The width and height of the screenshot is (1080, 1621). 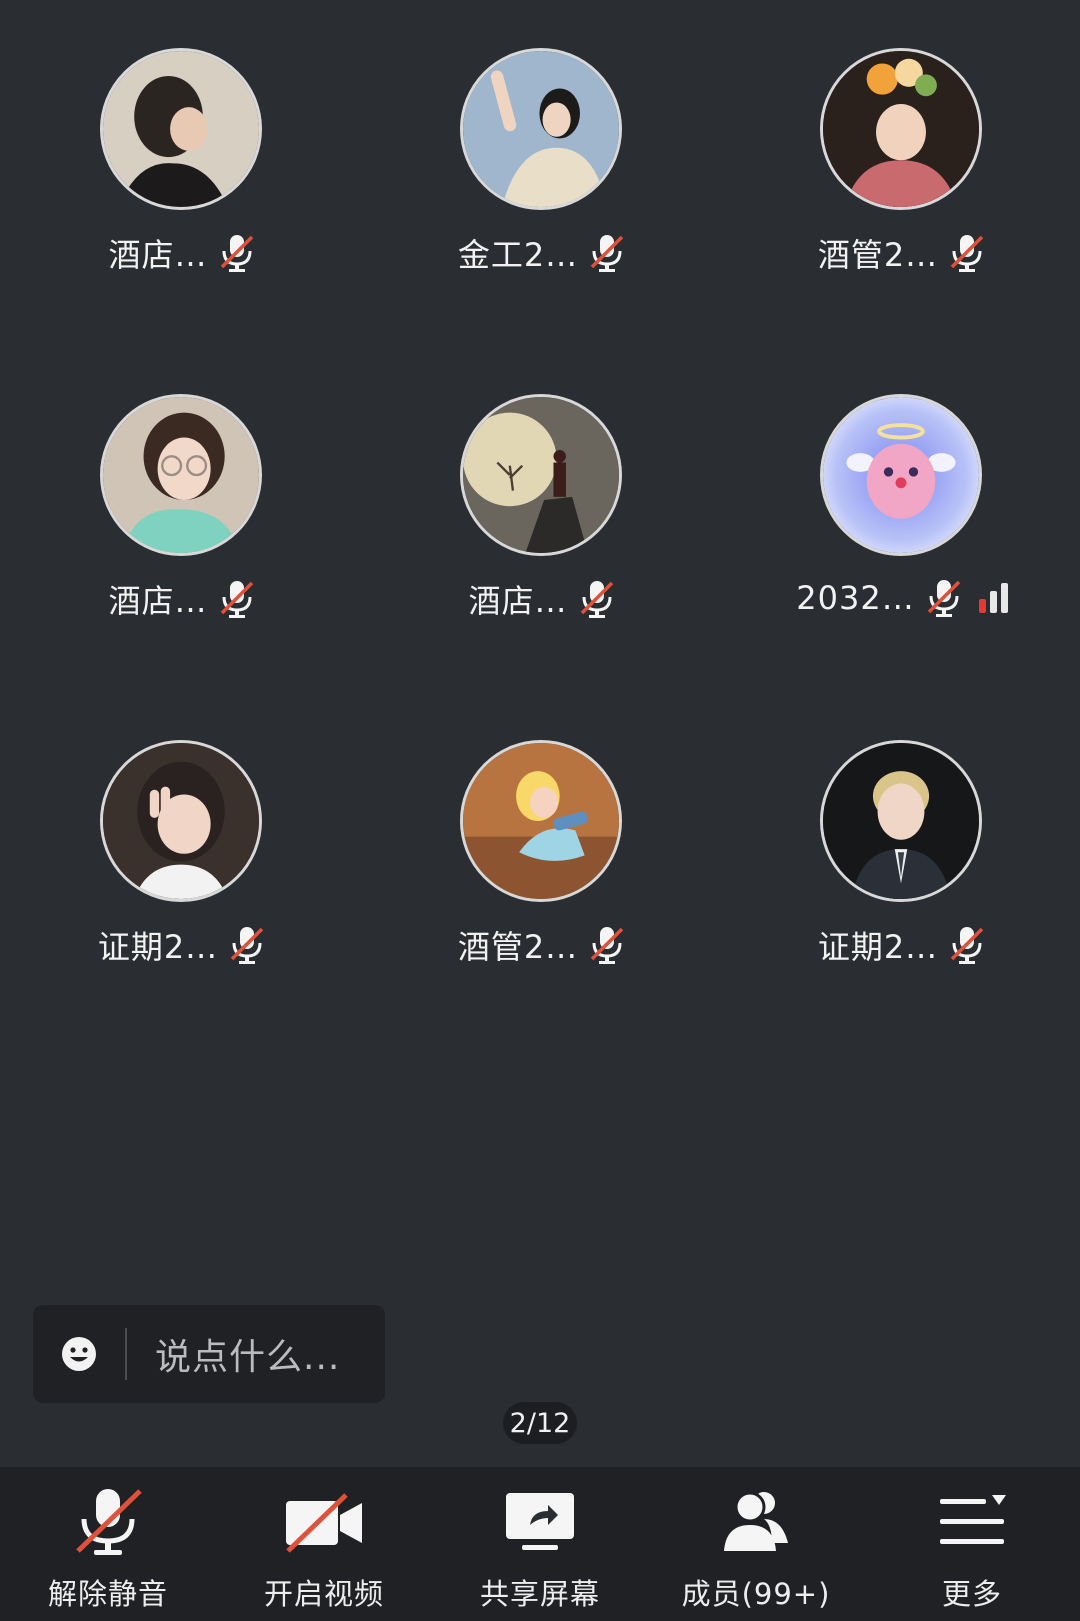 What do you see at coordinates (973, 1519) in the screenshot?
I see `more-menu-icon` at bounding box center [973, 1519].